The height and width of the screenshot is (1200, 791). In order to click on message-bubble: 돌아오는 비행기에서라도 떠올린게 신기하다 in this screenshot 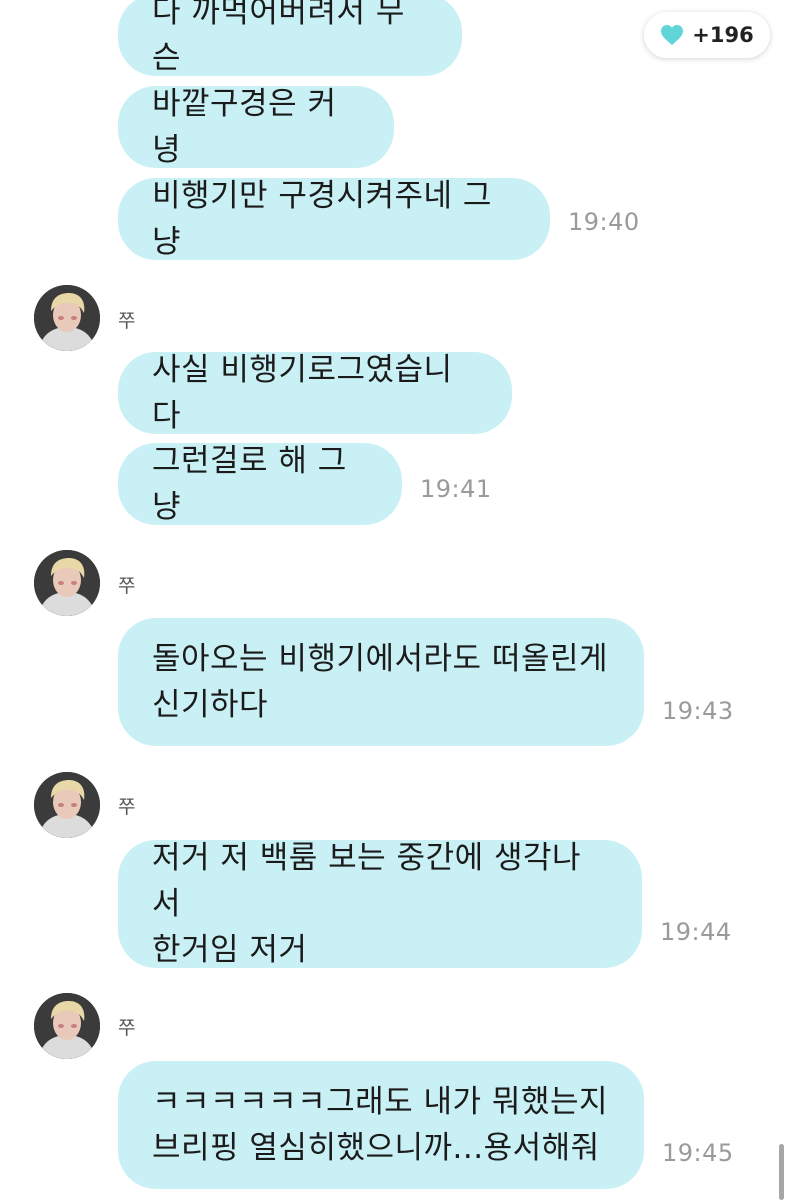, I will do `click(381, 682)`.